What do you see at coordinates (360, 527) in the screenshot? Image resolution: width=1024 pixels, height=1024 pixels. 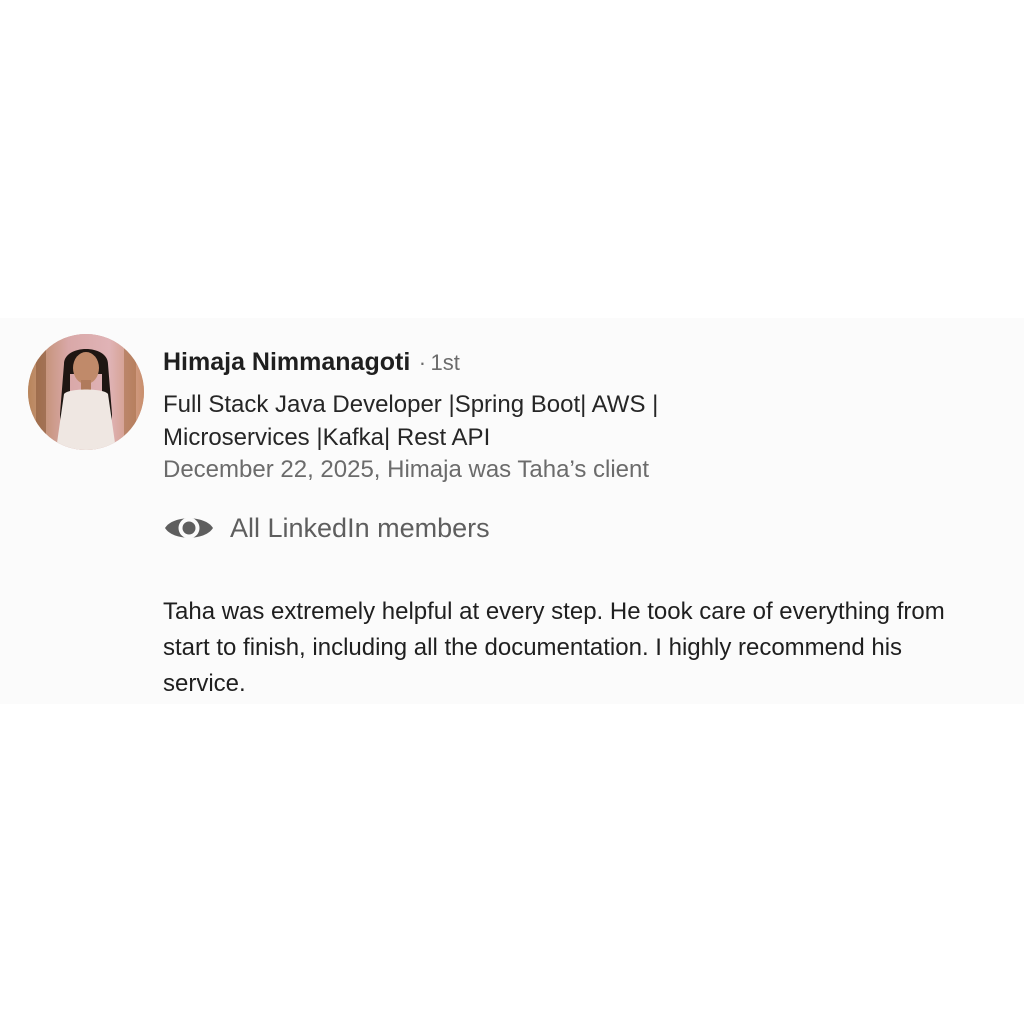 I see `visibility-label: All LinkedIn members` at bounding box center [360, 527].